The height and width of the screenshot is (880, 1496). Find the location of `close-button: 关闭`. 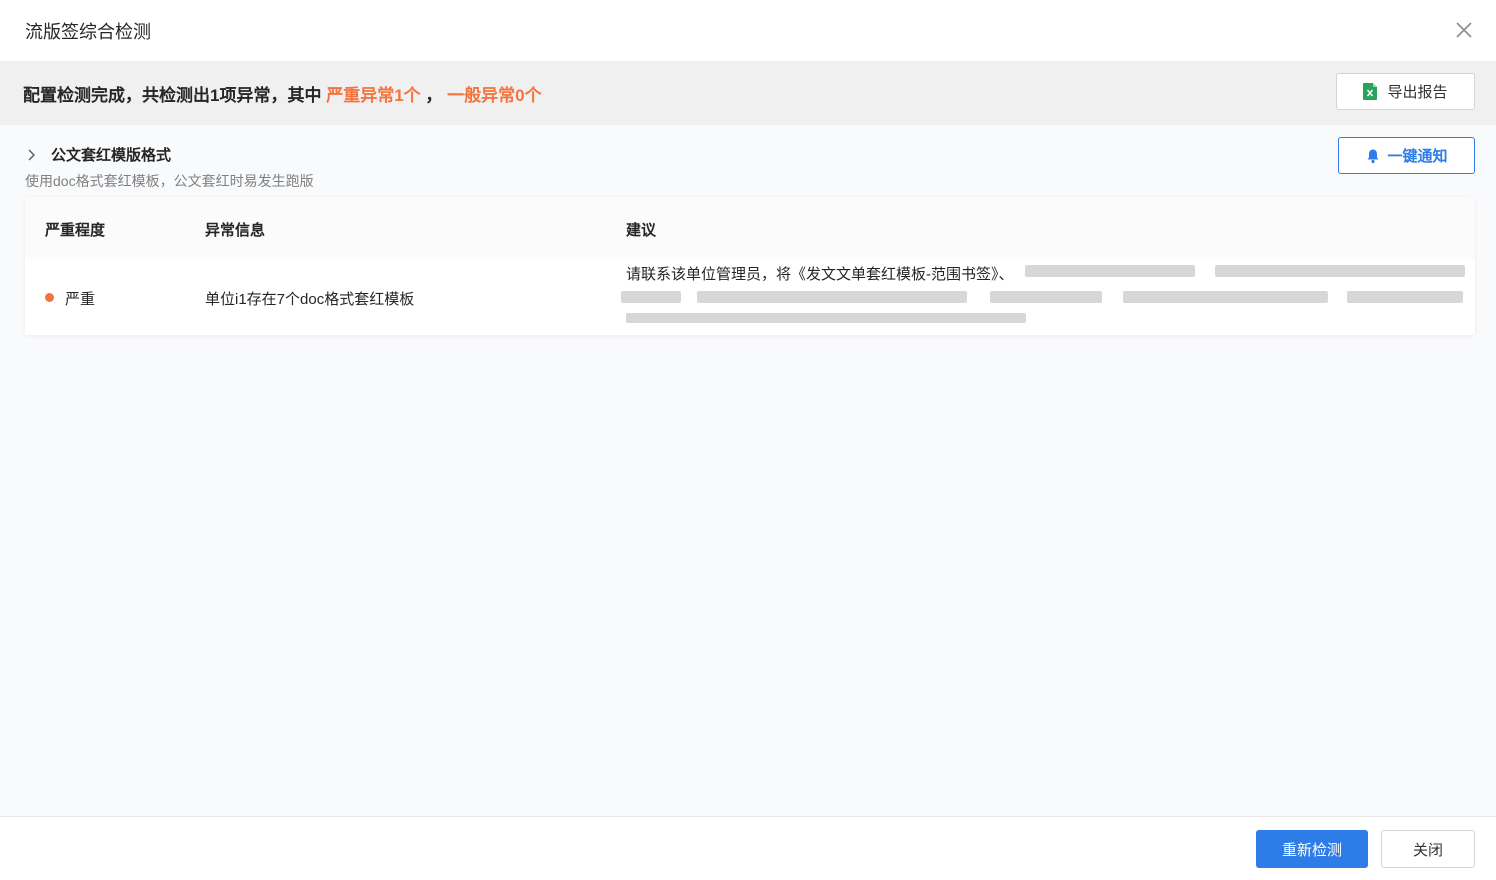

close-button: 关闭 is located at coordinates (1428, 849).